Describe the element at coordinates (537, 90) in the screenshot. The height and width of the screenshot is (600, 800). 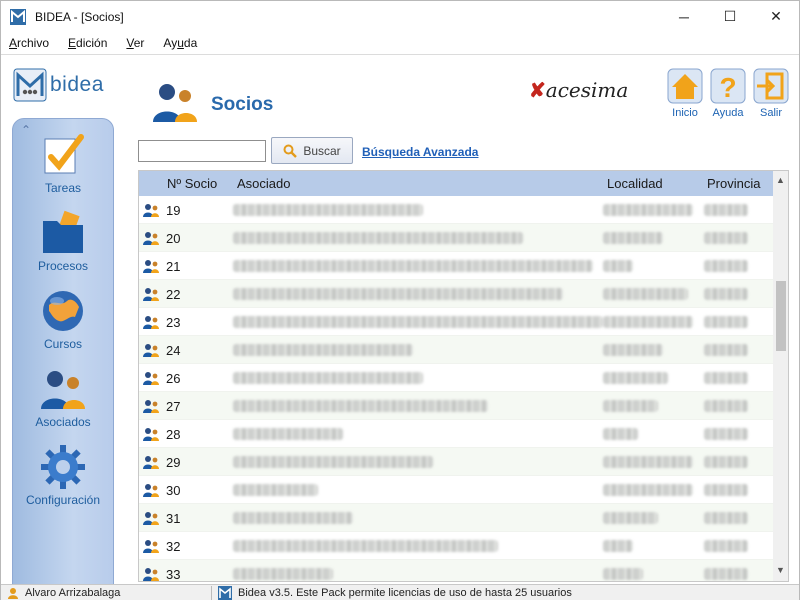
I see `partner-logo-mark-icon: ✘` at that location.